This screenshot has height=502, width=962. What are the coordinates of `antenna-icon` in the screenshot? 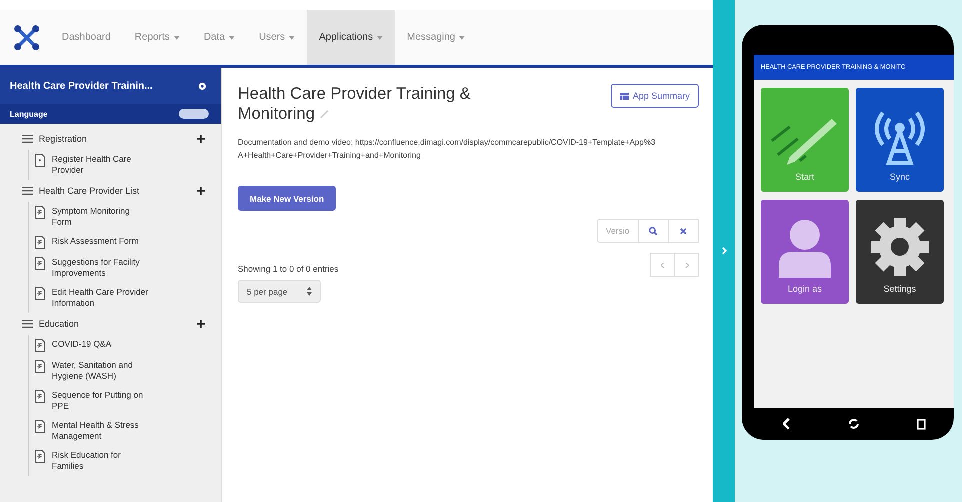 It's located at (900, 138).